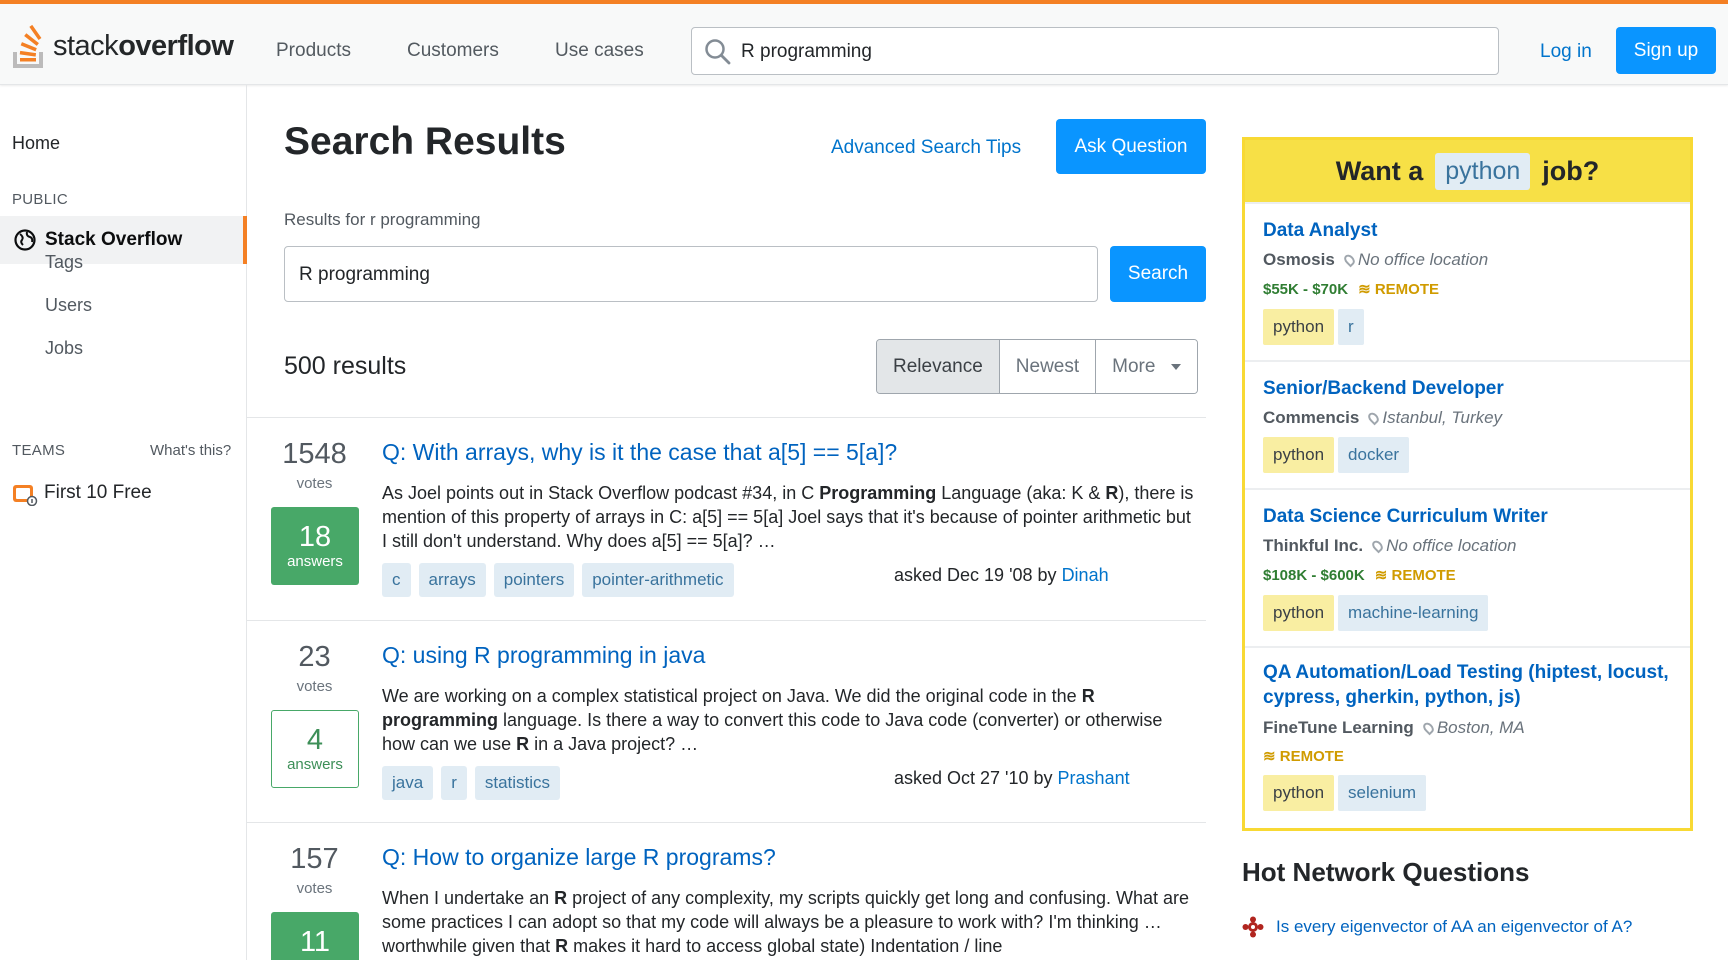 The width and height of the screenshot is (1728, 960). I want to click on math-site-icon, so click(1253, 927).